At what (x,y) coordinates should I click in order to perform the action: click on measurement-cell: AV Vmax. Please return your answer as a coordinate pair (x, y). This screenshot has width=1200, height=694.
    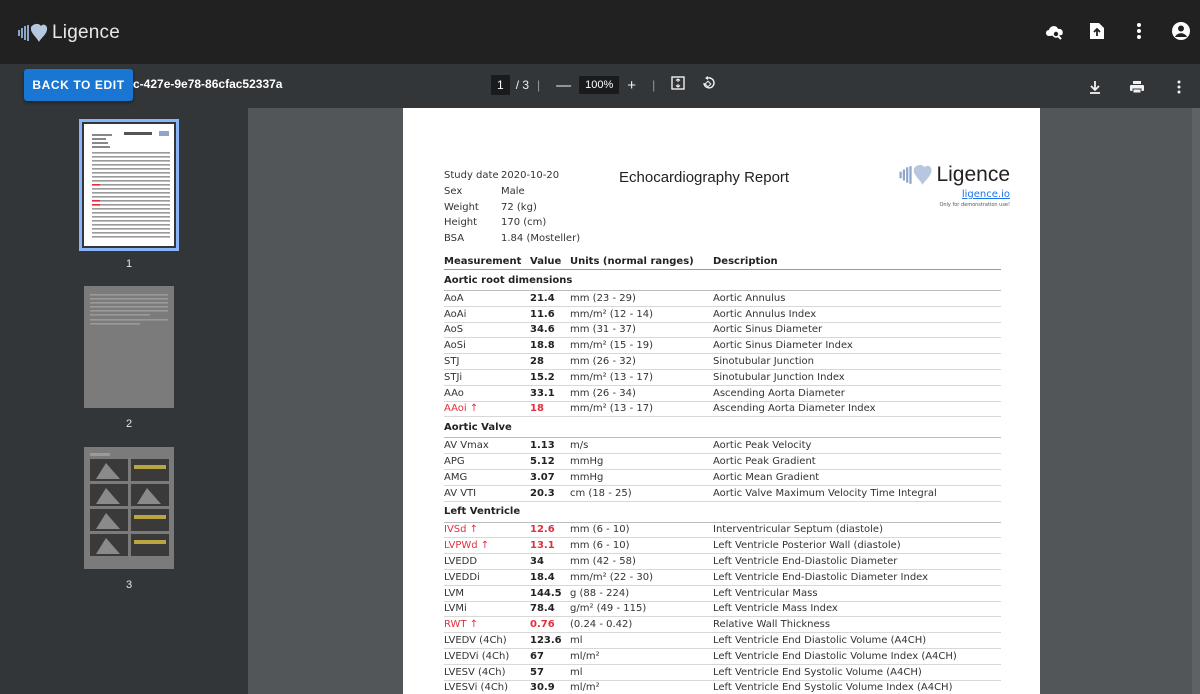
    Looking at the image, I should click on (466, 446).